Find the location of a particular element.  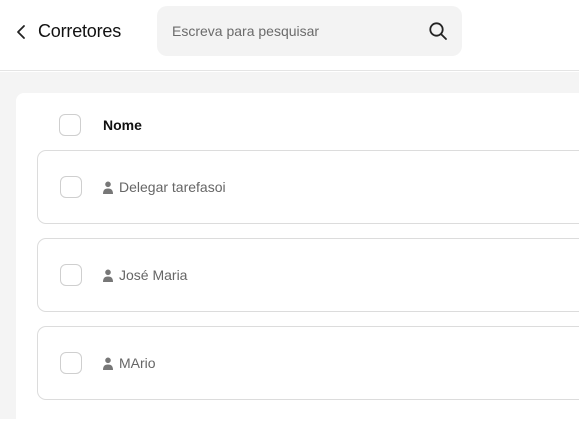

chevron-left-icon is located at coordinates (21, 32).